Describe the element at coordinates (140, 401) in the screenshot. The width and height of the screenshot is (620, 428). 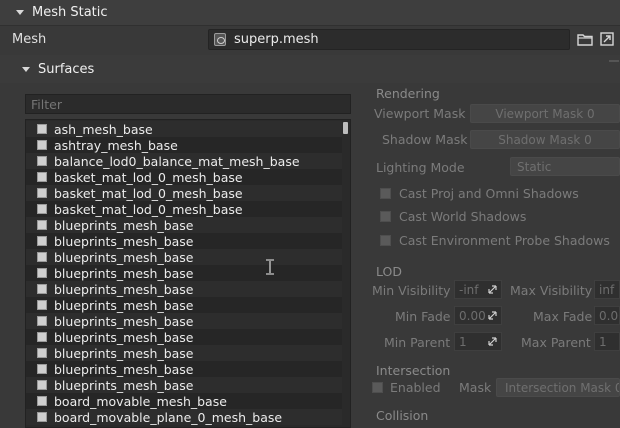
I see `surface-name: board_movable_mesh_base` at that location.